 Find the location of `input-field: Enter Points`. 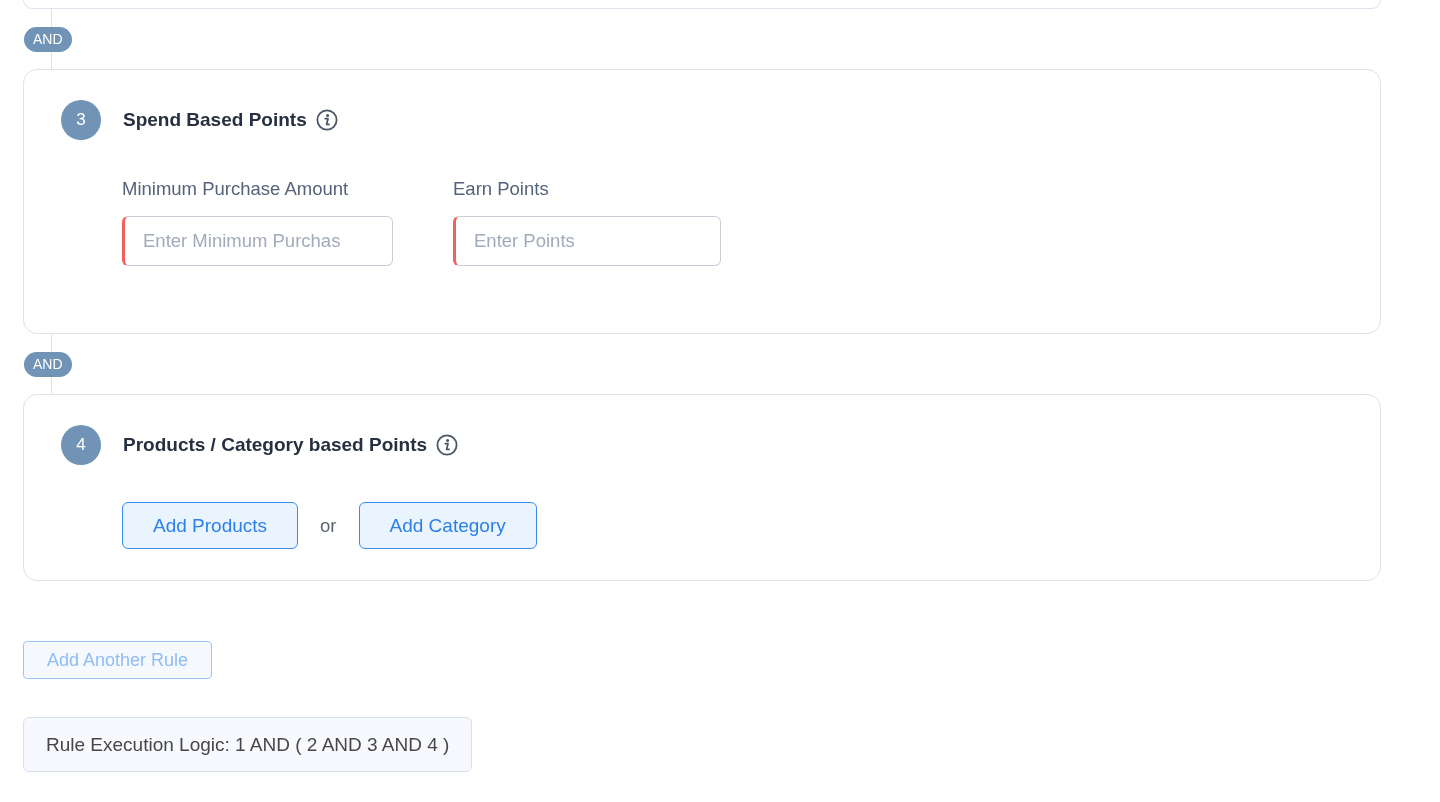

input-field: Enter Points is located at coordinates (587, 241).